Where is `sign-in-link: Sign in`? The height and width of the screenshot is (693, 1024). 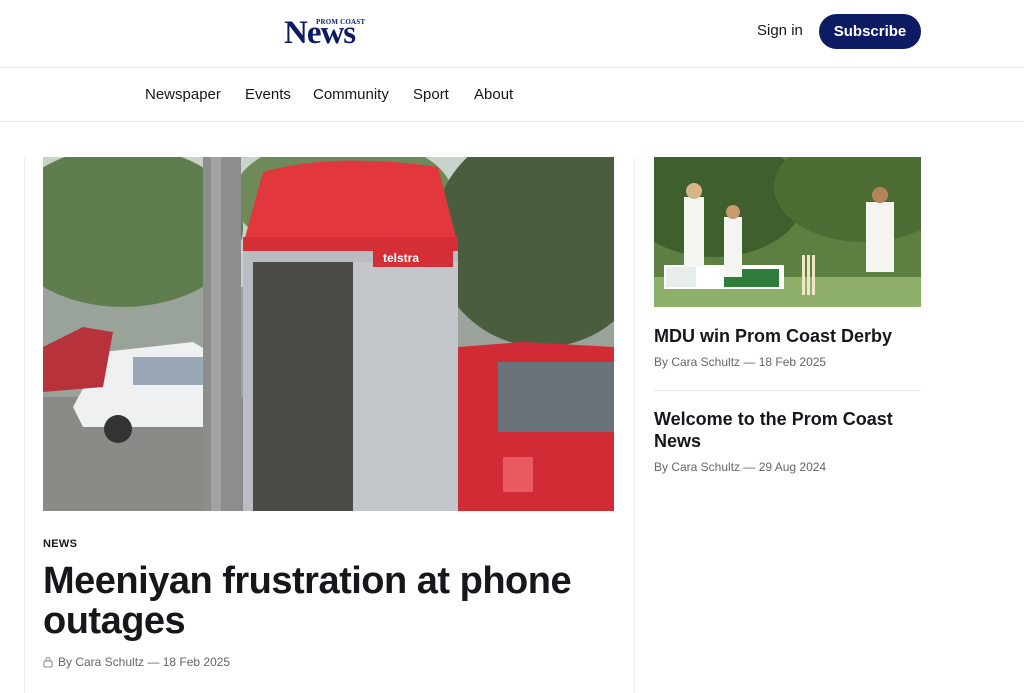
sign-in-link: Sign in is located at coordinates (780, 30).